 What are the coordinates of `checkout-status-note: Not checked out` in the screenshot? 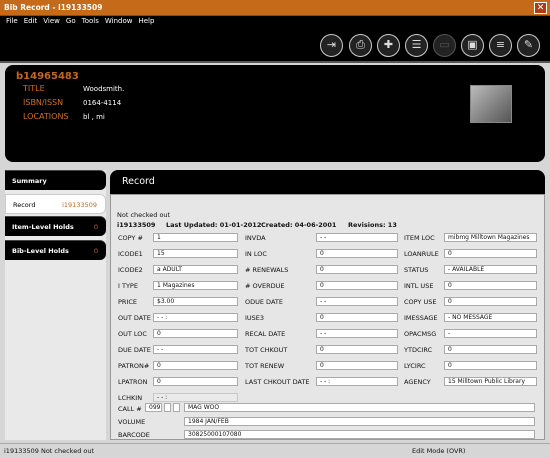 It's located at (144, 215).